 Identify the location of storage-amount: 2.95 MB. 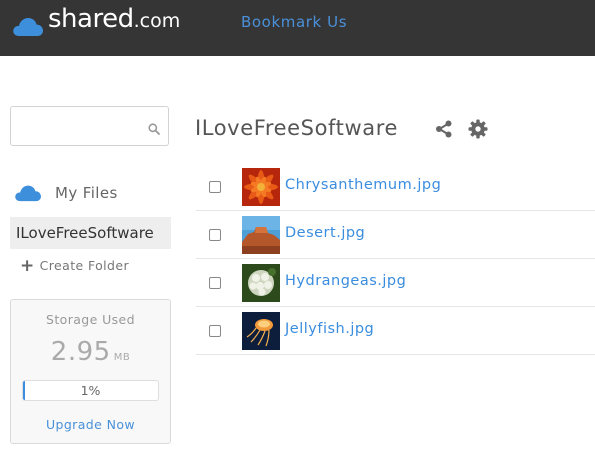
(90, 352).